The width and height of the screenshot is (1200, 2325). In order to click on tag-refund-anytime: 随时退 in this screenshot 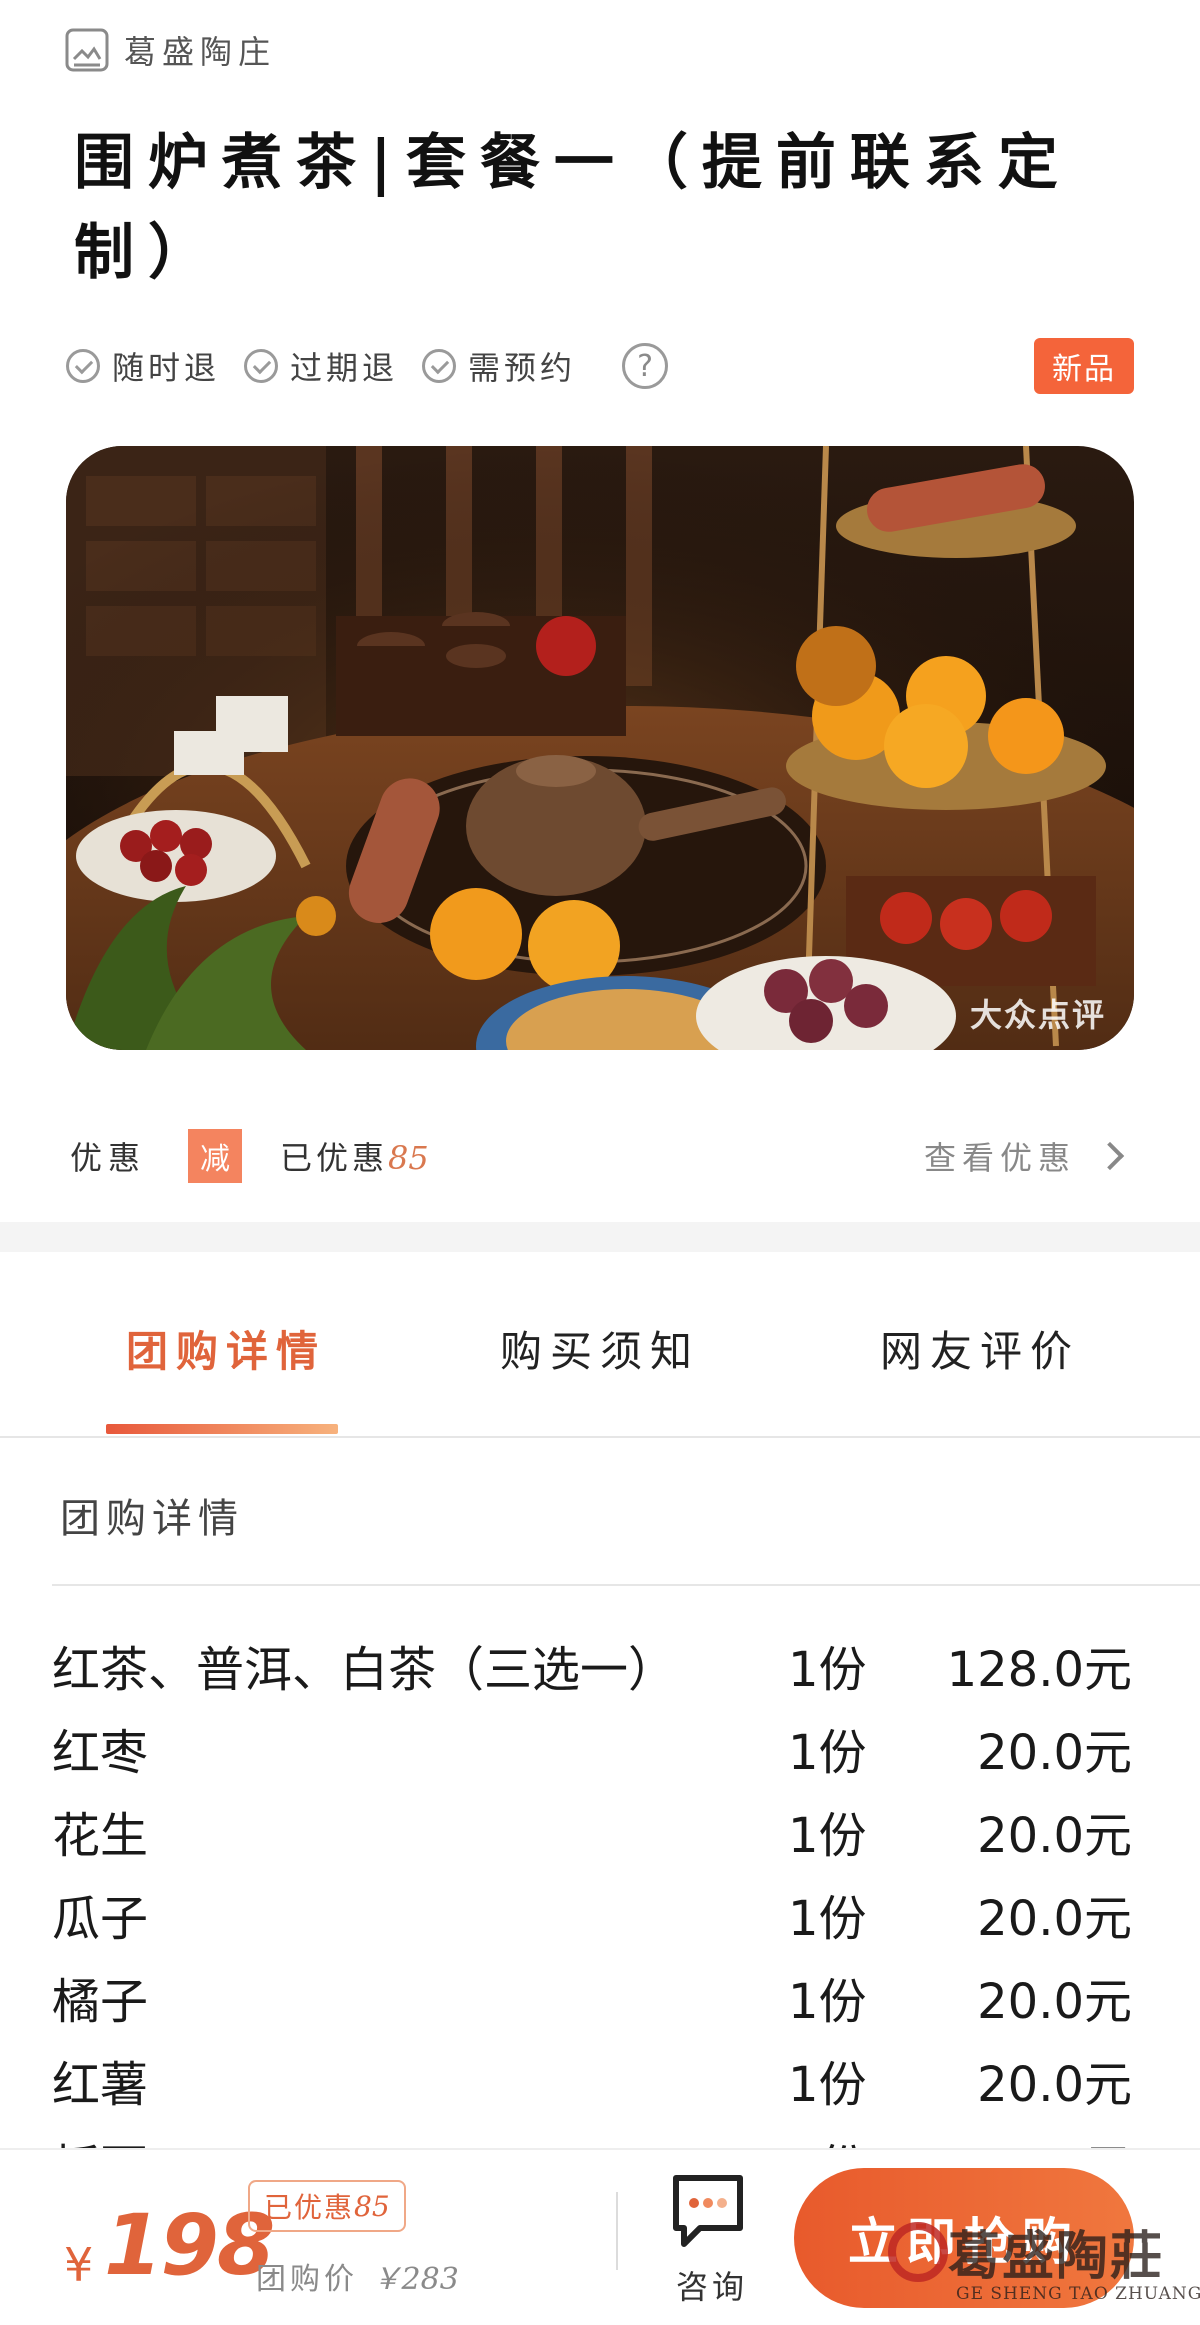, I will do `click(143, 366)`.